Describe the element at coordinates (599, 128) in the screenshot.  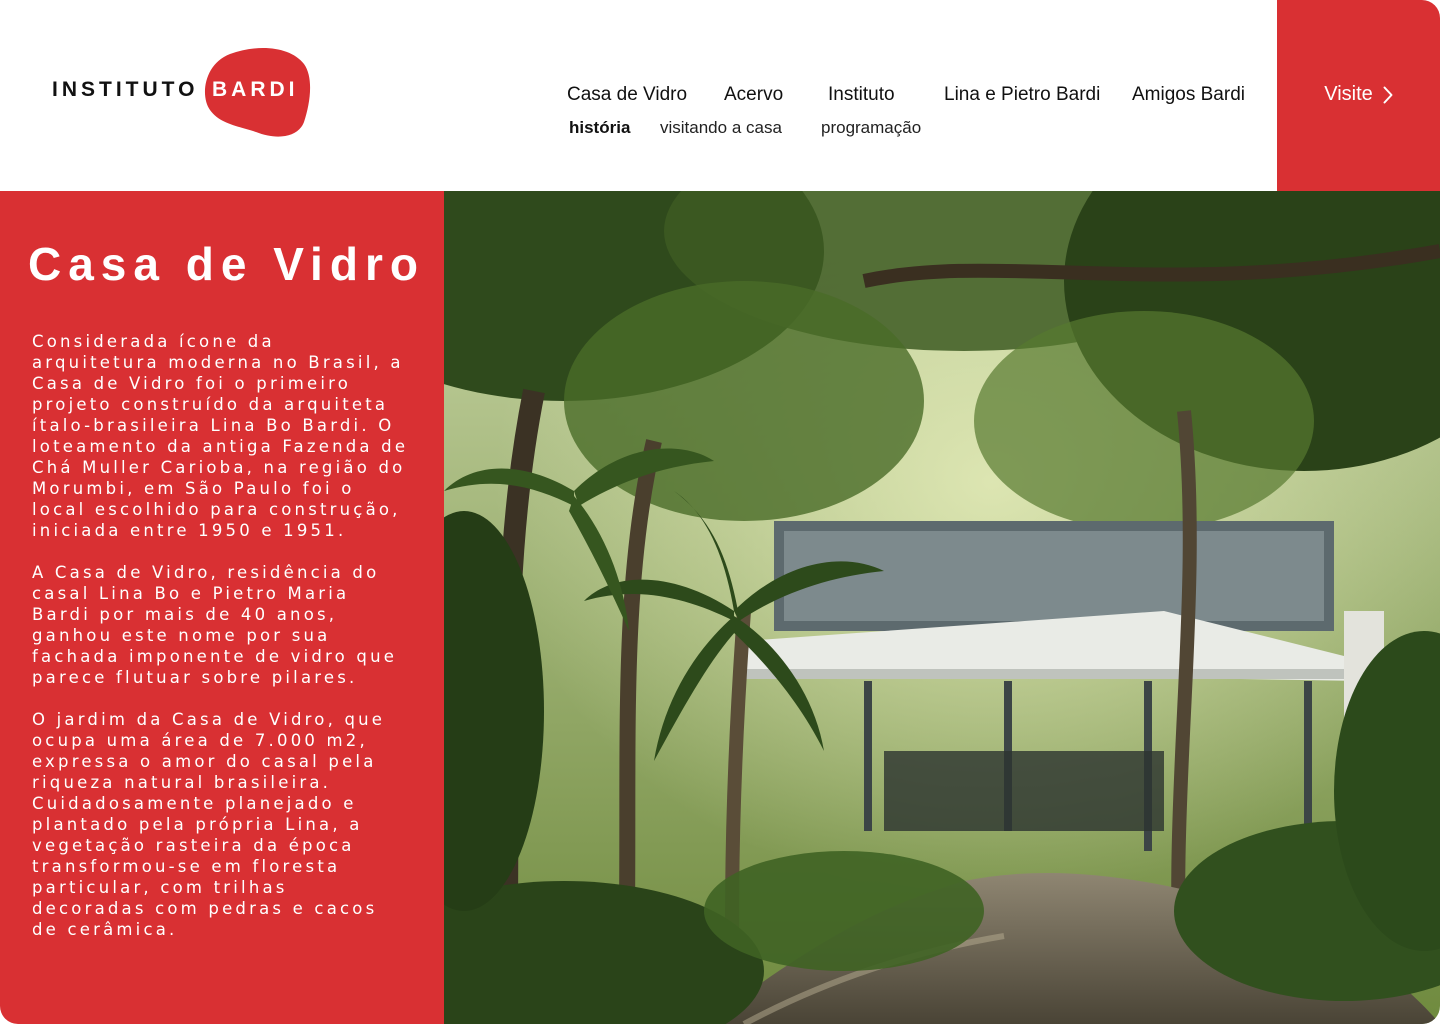
I see `subnav-historia: história` at that location.